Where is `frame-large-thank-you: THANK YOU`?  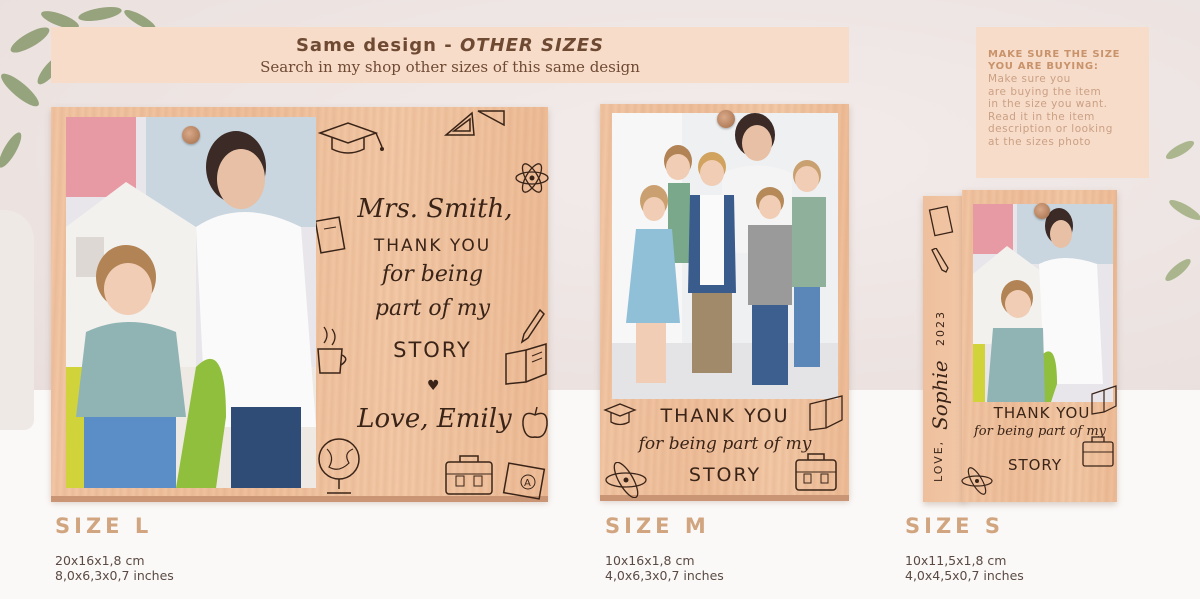
frame-large-thank-you: THANK YOU is located at coordinates (432, 246).